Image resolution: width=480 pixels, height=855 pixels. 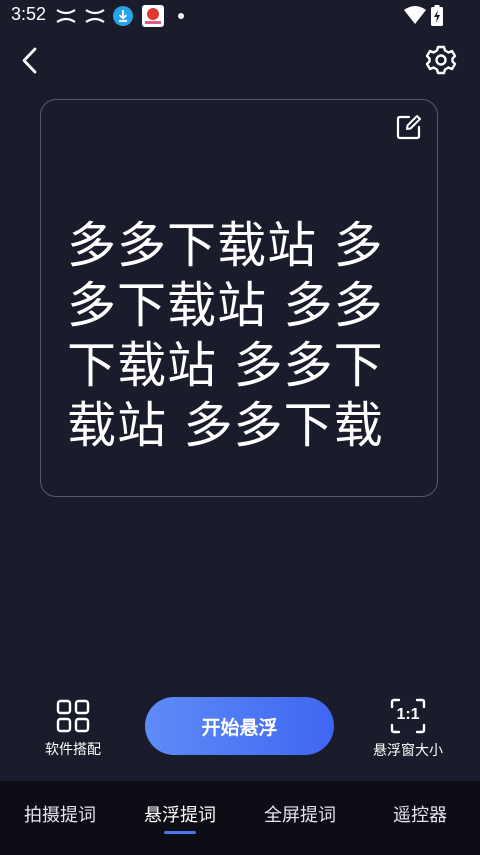 I want to click on tab-remote-control: 遥控器, so click(x=420, y=814).